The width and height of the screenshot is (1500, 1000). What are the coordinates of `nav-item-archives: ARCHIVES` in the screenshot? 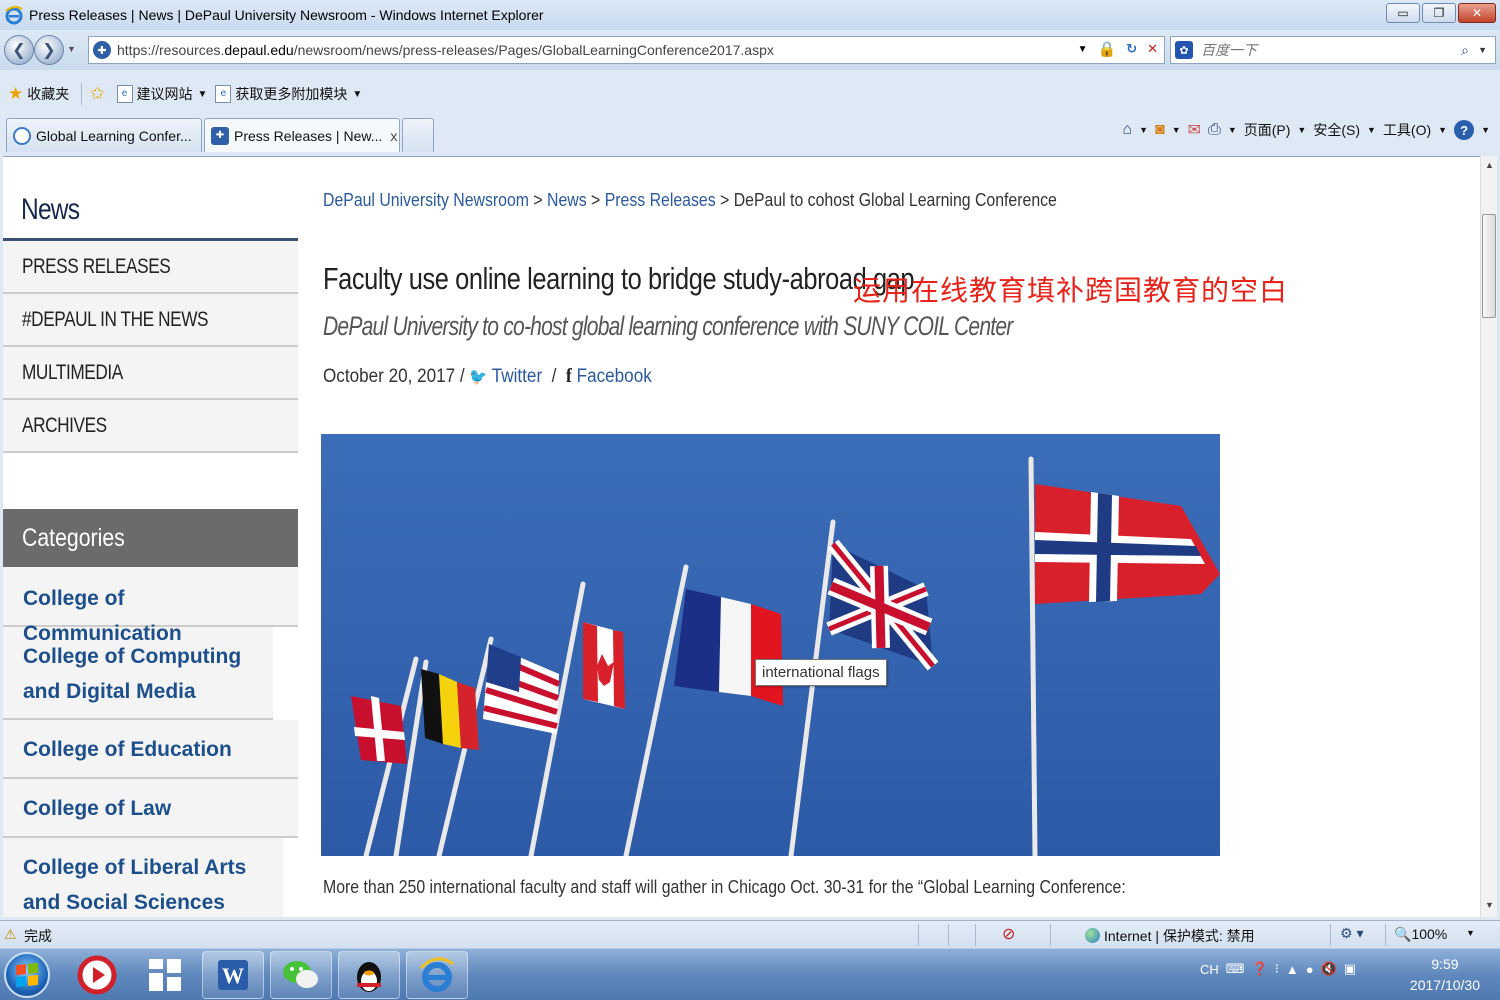 It's located at (150, 426).